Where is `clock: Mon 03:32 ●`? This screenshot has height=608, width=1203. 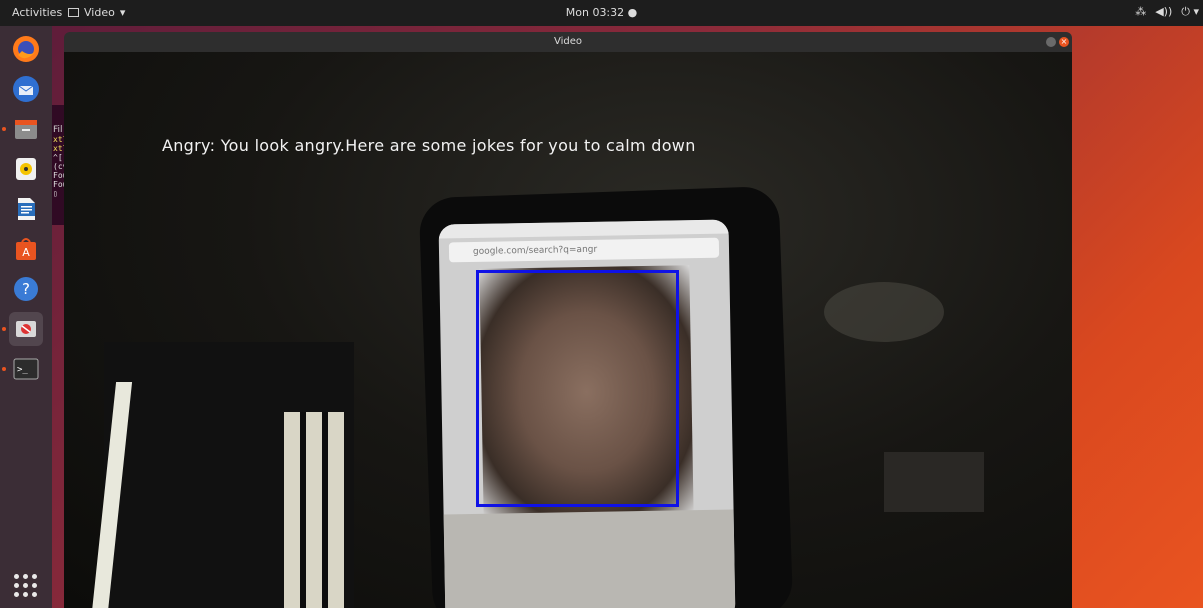 clock: Mon 03:32 ● is located at coordinates (601, 12).